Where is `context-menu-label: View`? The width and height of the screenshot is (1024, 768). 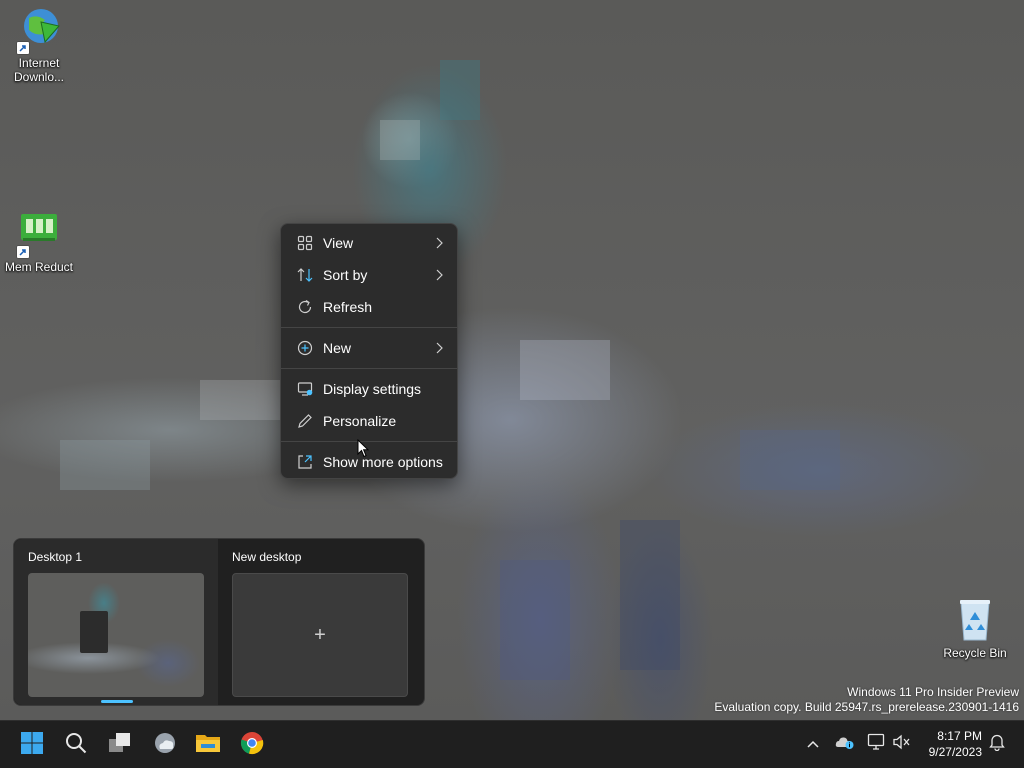 context-menu-label: View is located at coordinates (338, 243).